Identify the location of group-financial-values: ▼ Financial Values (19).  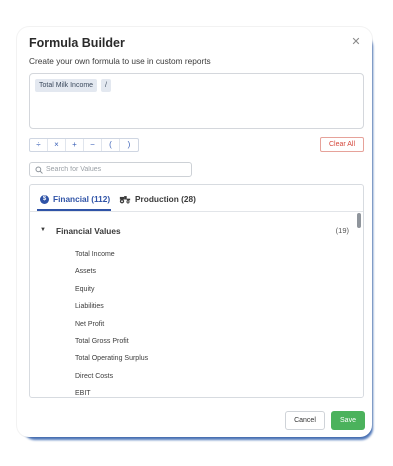
(193, 231).